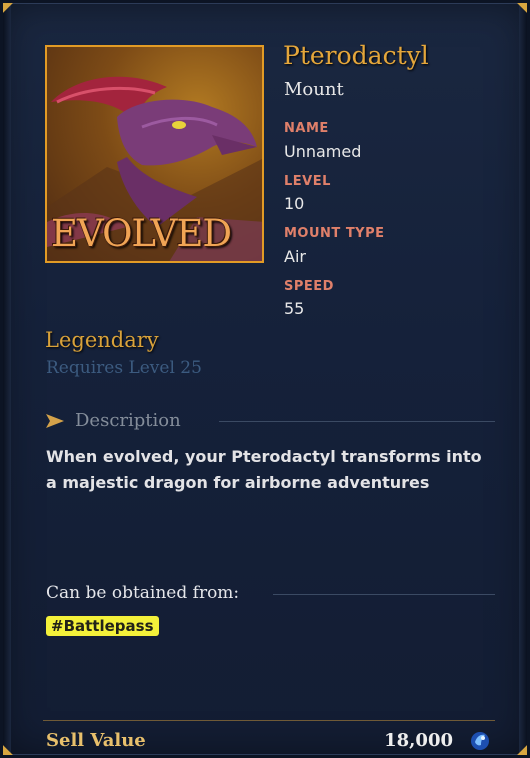 The width and height of the screenshot is (530, 758). Describe the element at coordinates (523, 379) in the screenshot. I see `card-edge-right` at that location.